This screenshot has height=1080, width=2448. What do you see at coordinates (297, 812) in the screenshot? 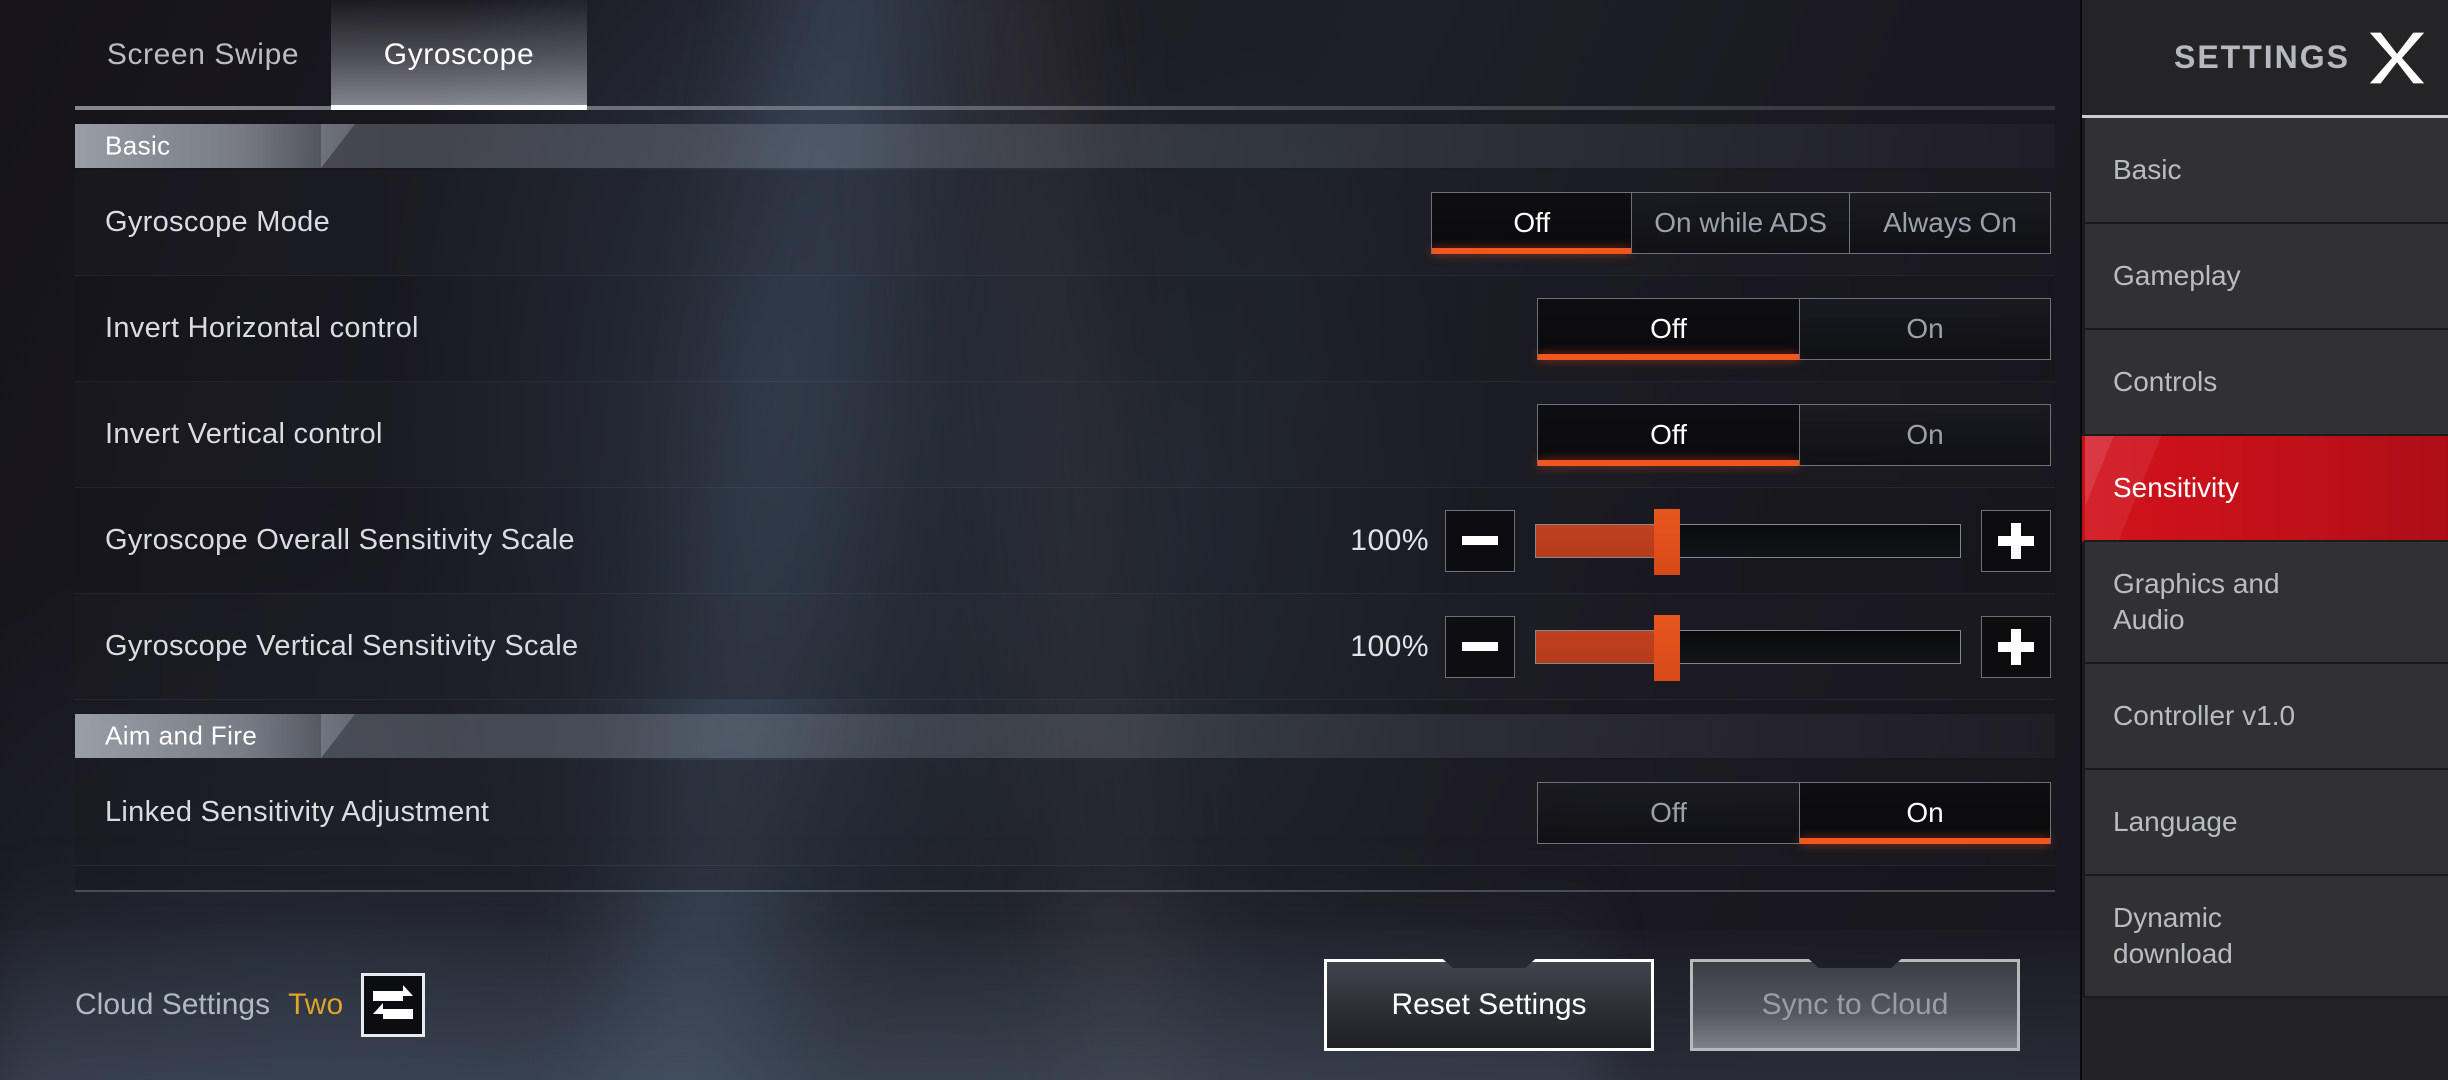
I see `row-label: Linked Sensitivity Adjustment` at bounding box center [297, 812].